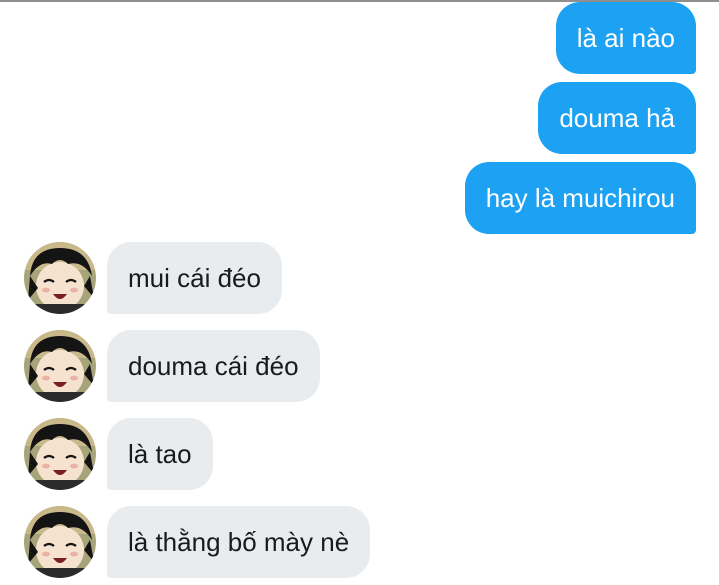  I want to click on message-text: mui cái đéo, so click(194, 278).